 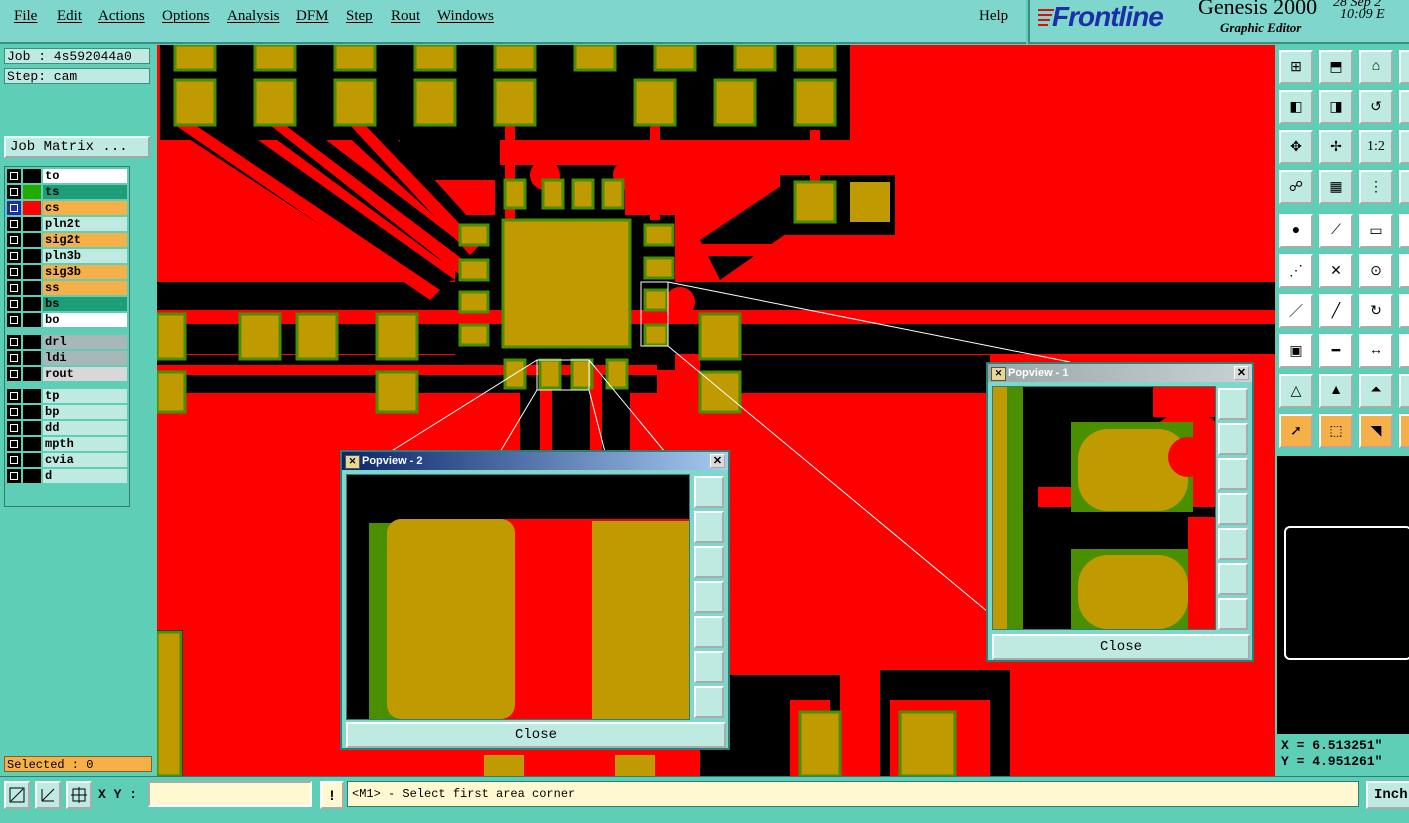 I want to click on layer-row: pln2t, so click(x=67, y=224).